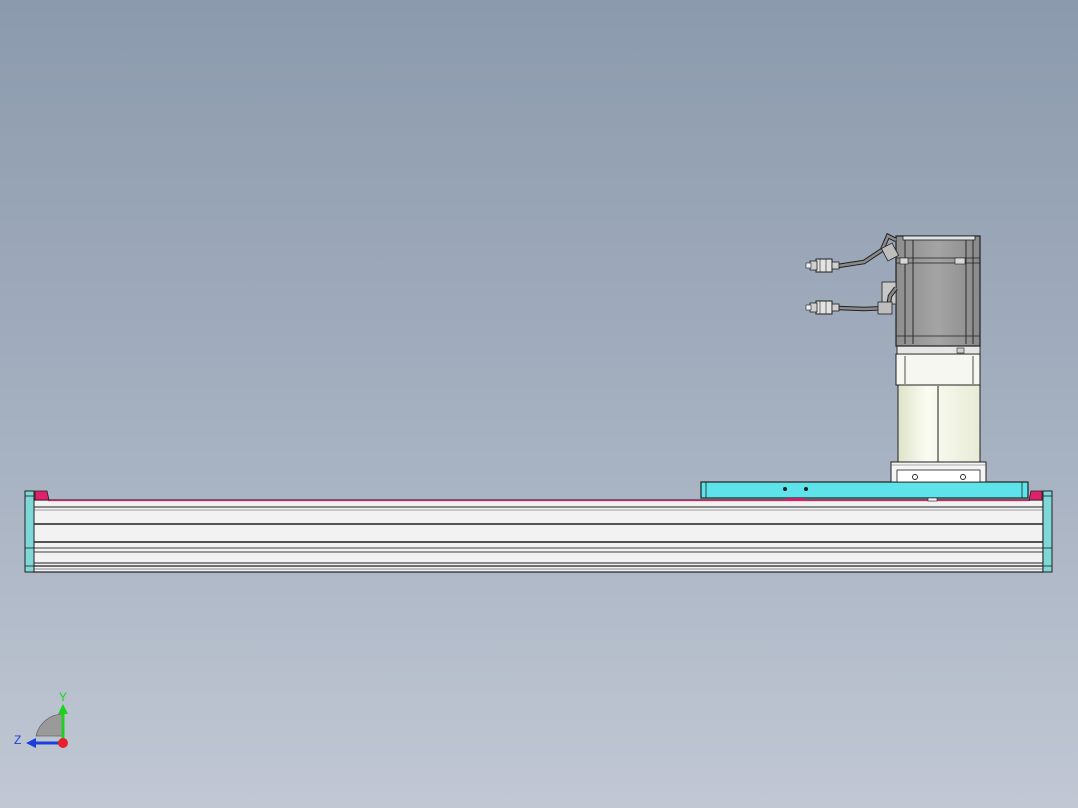 The image size is (1078, 808). What do you see at coordinates (868, 250) in the screenshot?
I see `power-cable` at bounding box center [868, 250].